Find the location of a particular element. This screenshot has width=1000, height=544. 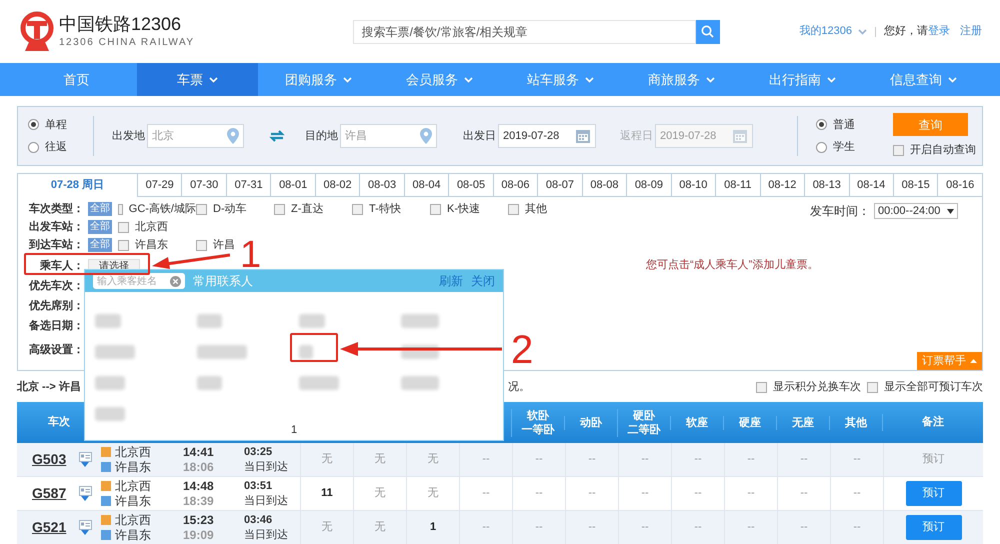

arrive-time: 19:09 is located at coordinates (199, 535).